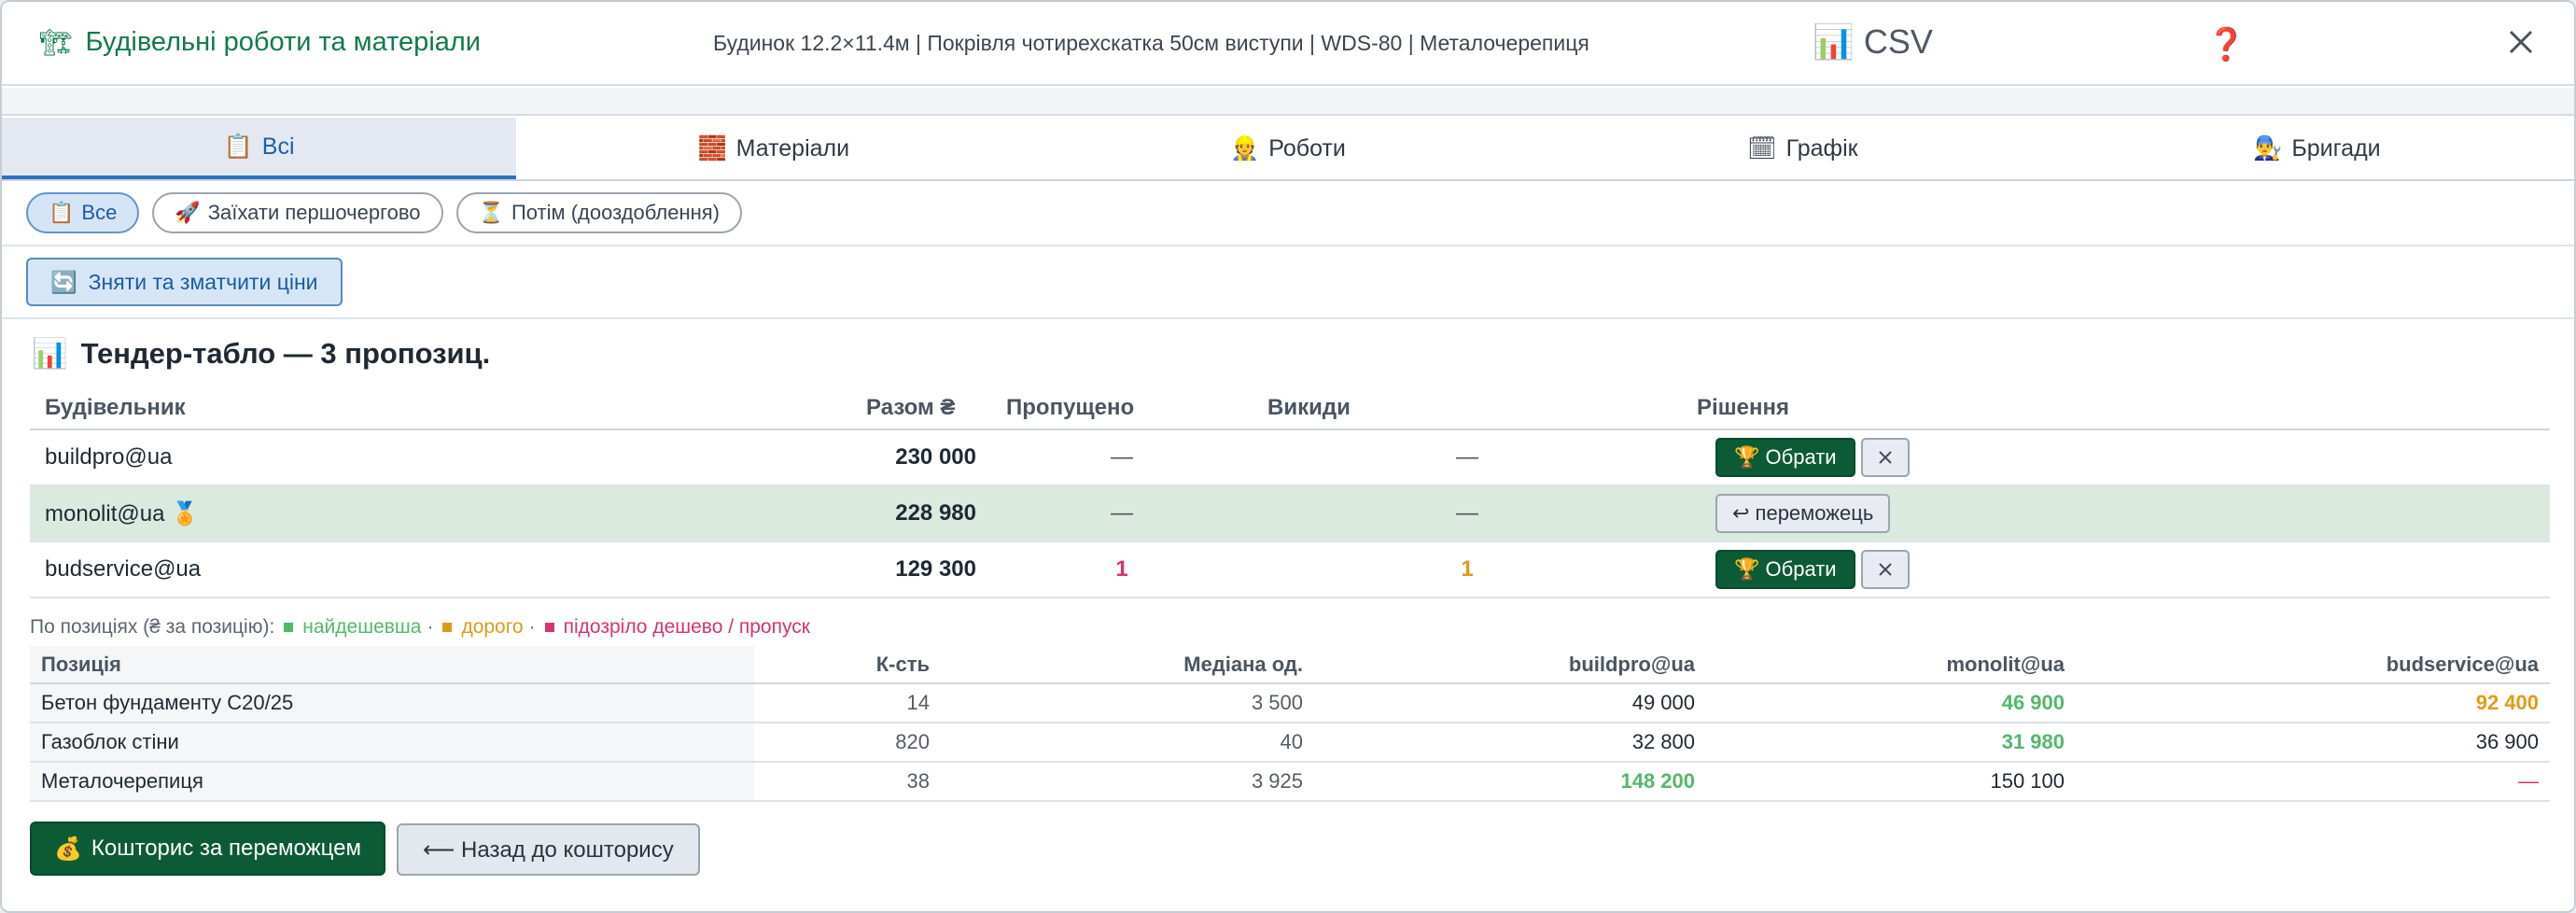 The image size is (2576, 913). What do you see at coordinates (847, 665) in the screenshot?
I see `col-qty: К-сть` at bounding box center [847, 665].